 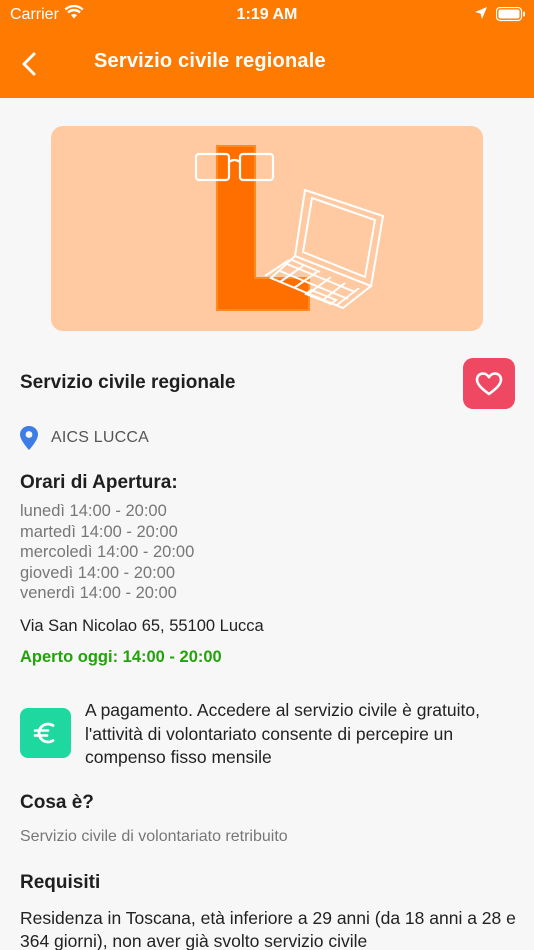 I want to click on hours-row: mercoledì 14:00 - 20:00, so click(x=107, y=552).